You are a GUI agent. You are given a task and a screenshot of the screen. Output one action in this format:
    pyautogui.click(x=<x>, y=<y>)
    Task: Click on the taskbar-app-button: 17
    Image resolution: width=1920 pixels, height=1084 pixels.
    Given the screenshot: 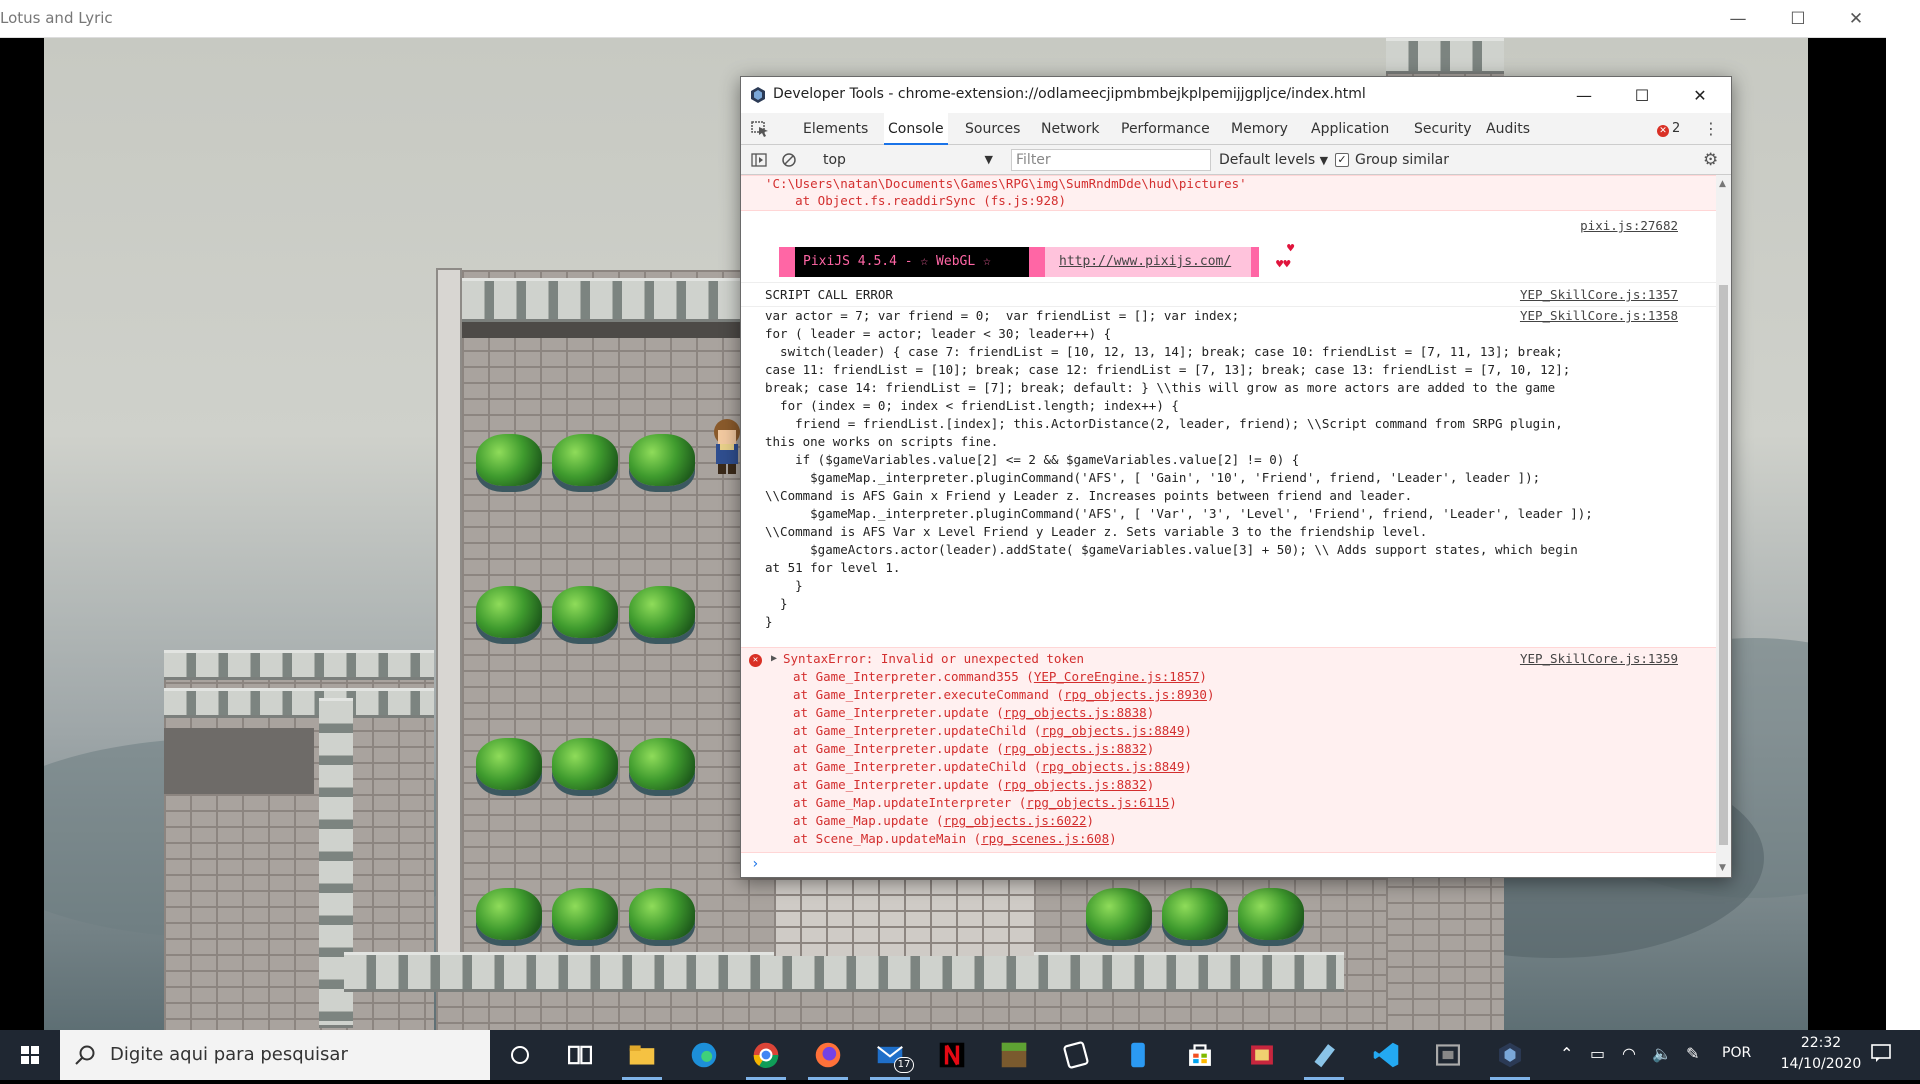 What is the action you would take?
    pyautogui.click(x=890, y=1055)
    